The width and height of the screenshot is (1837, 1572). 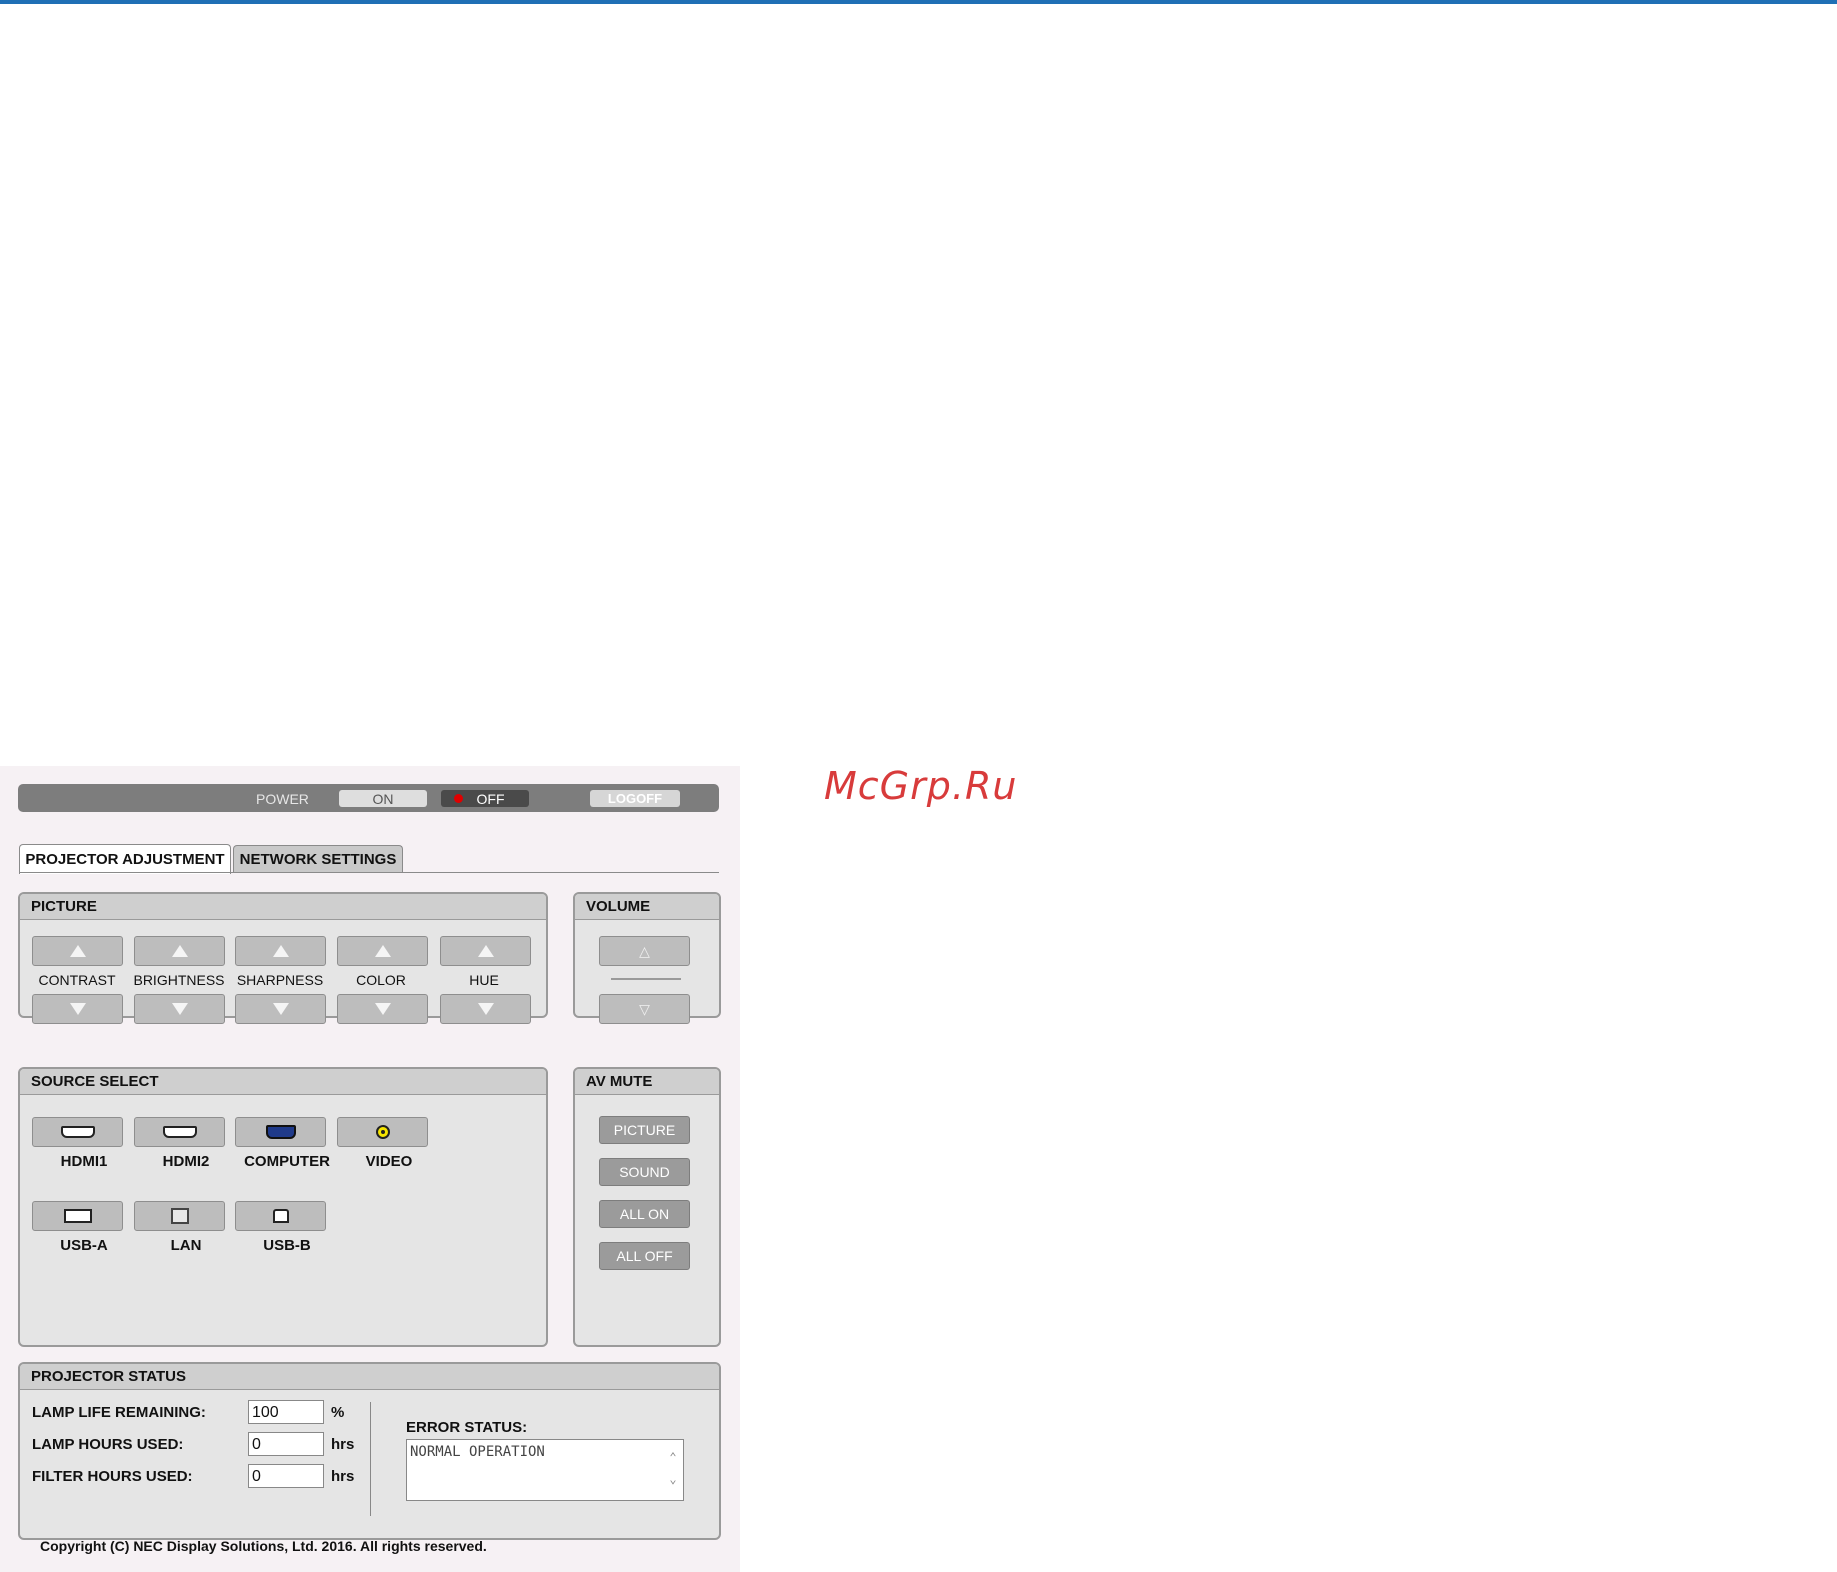 What do you see at coordinates (369, 1377) in the screenshot?
I see `projector-status-title: PROJECTOR STATUS` at bounding box center [369, 1377].